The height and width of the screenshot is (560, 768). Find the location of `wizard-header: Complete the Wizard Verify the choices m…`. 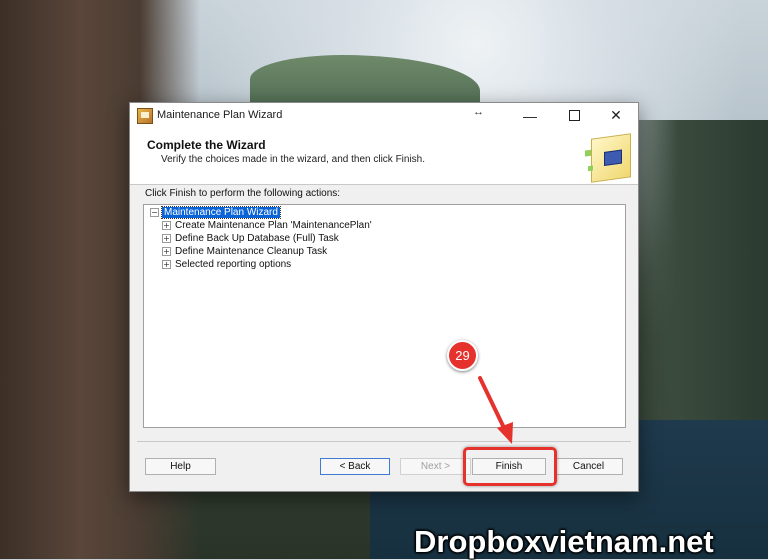

wizard-header: Complete the Wizard Verify the choices m… is located at coordinates (384, 156).